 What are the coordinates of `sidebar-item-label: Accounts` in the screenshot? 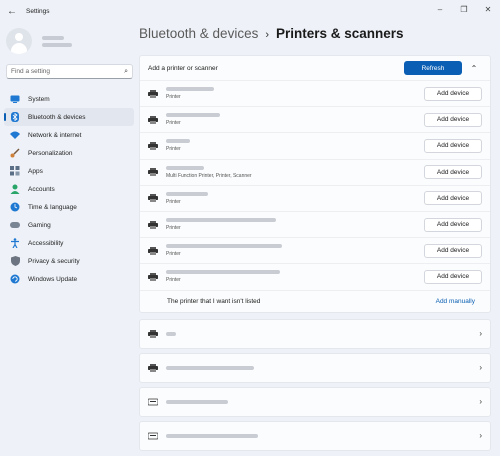 It's located at (41, 189).